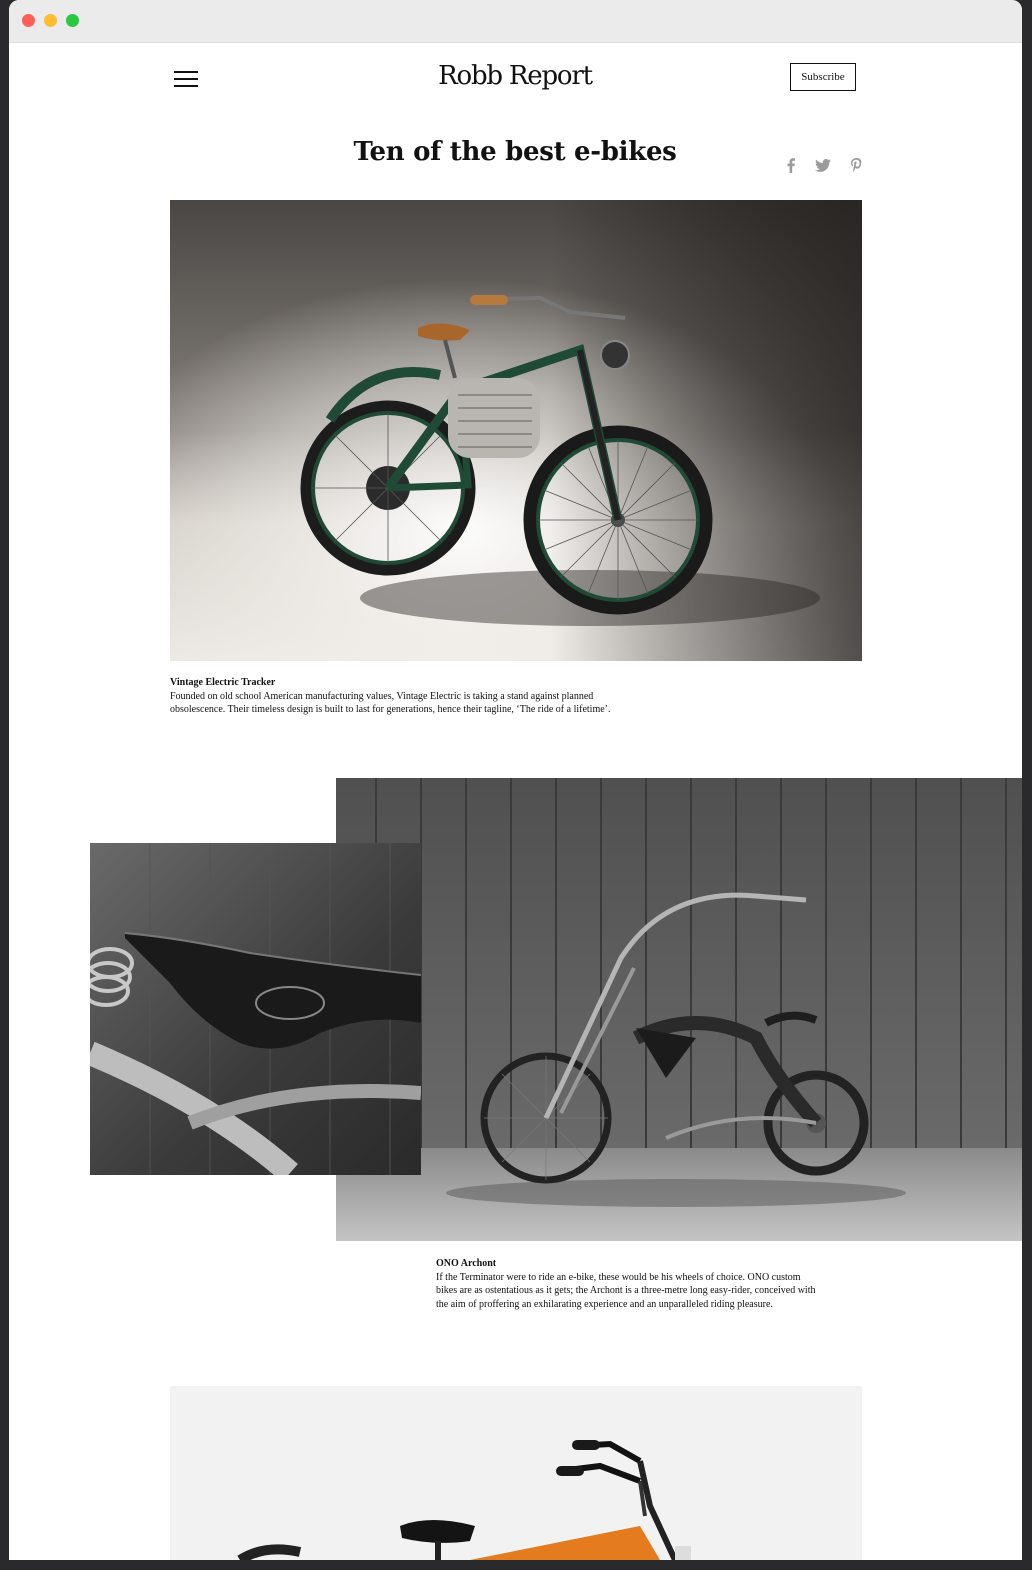  I want to click on maximize-window-button, so click(72, 20).